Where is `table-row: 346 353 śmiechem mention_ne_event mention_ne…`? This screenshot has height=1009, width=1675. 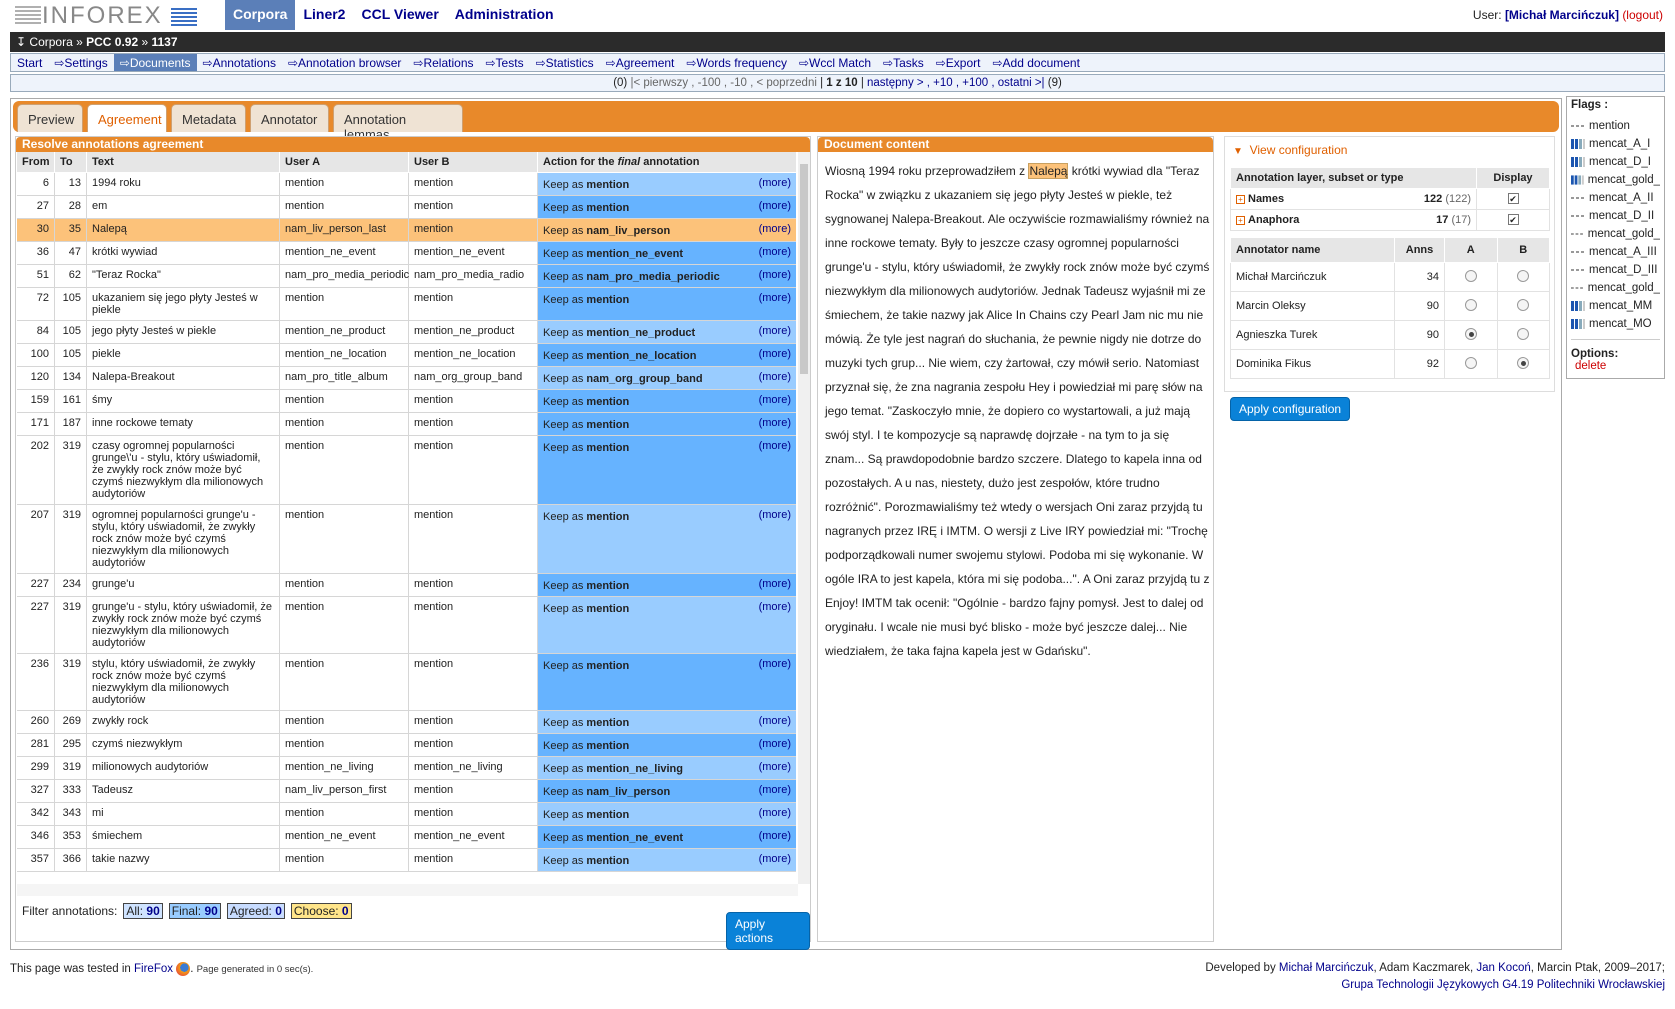
table-row: 346 353 śmiechem mention_ne_event mention_ne… is located at coordinates (406, 837).